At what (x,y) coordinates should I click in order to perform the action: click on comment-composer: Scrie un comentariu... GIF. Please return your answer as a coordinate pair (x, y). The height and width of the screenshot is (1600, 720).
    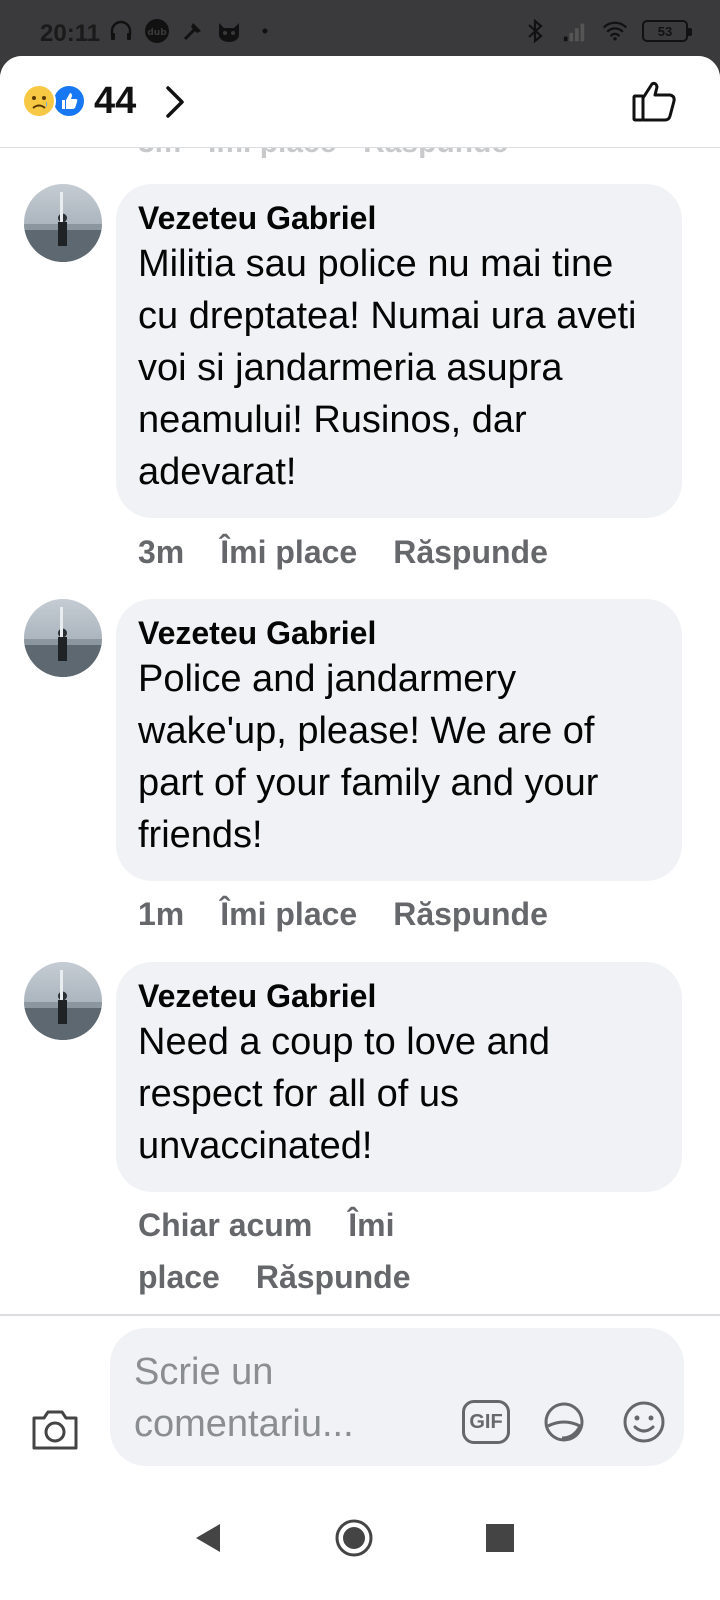
    Looking at the image, I should click on (360, 1394).